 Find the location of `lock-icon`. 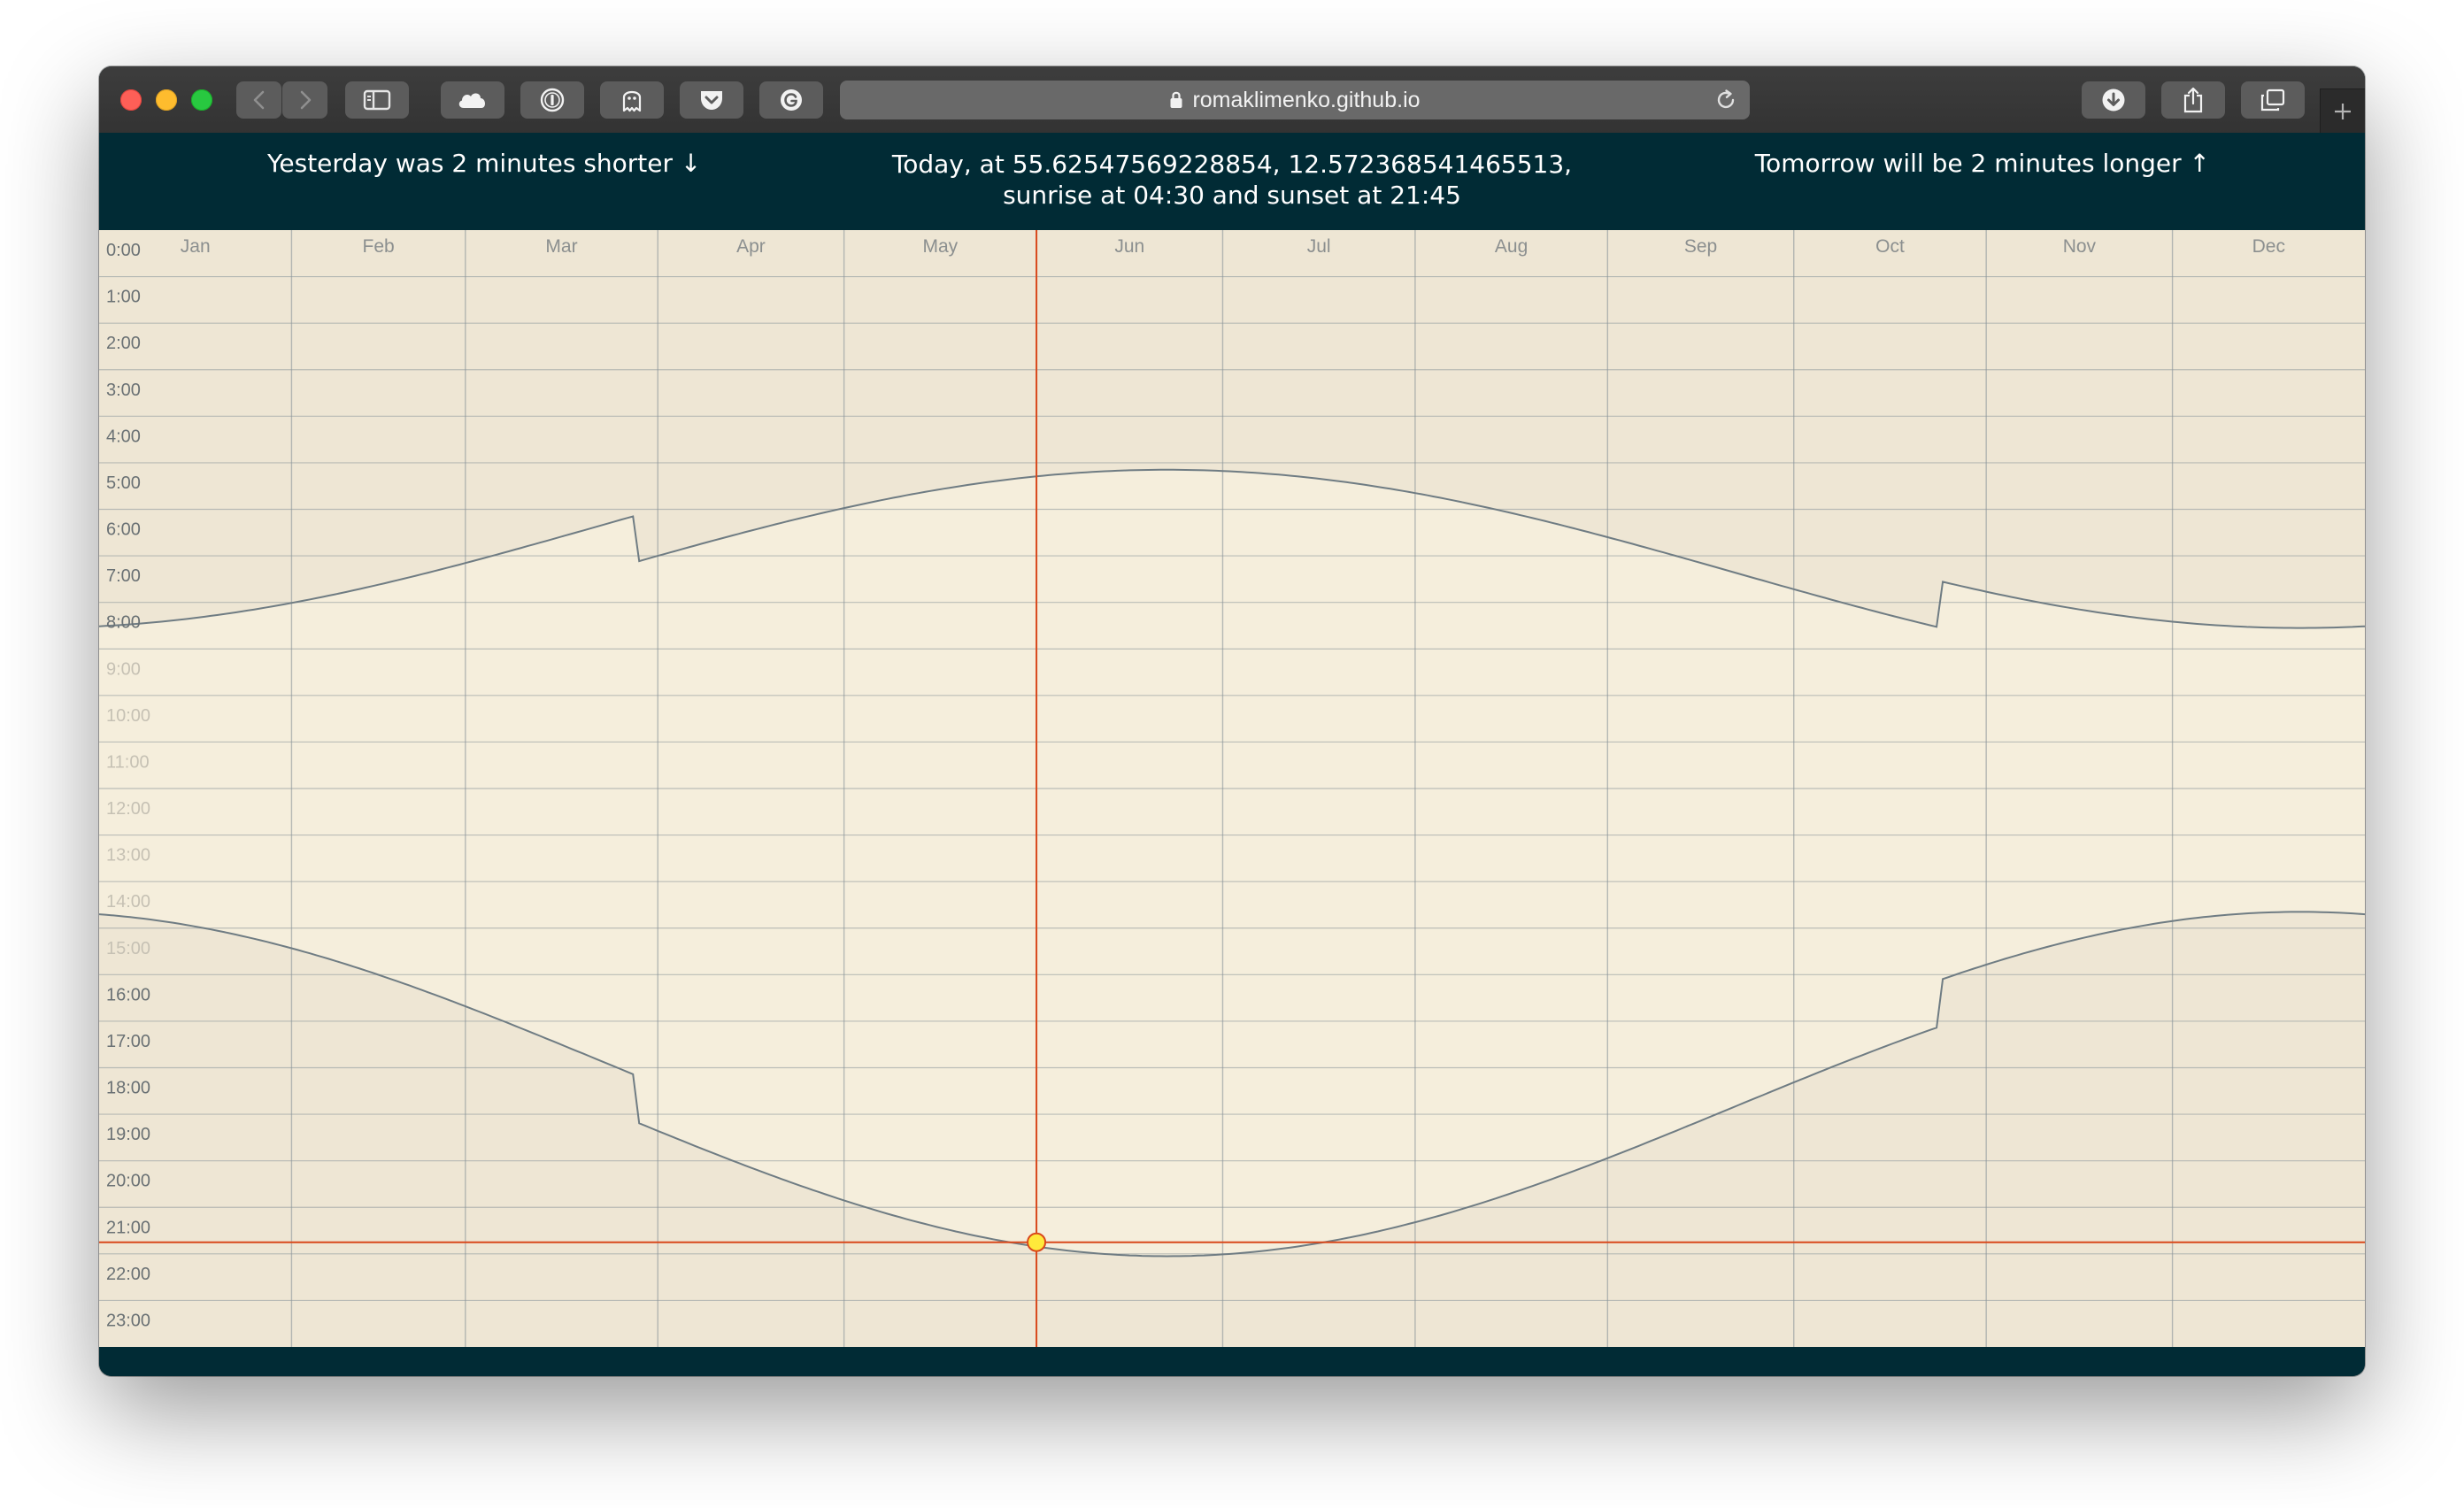

lock-icon is located at coordinates (1176, 99).